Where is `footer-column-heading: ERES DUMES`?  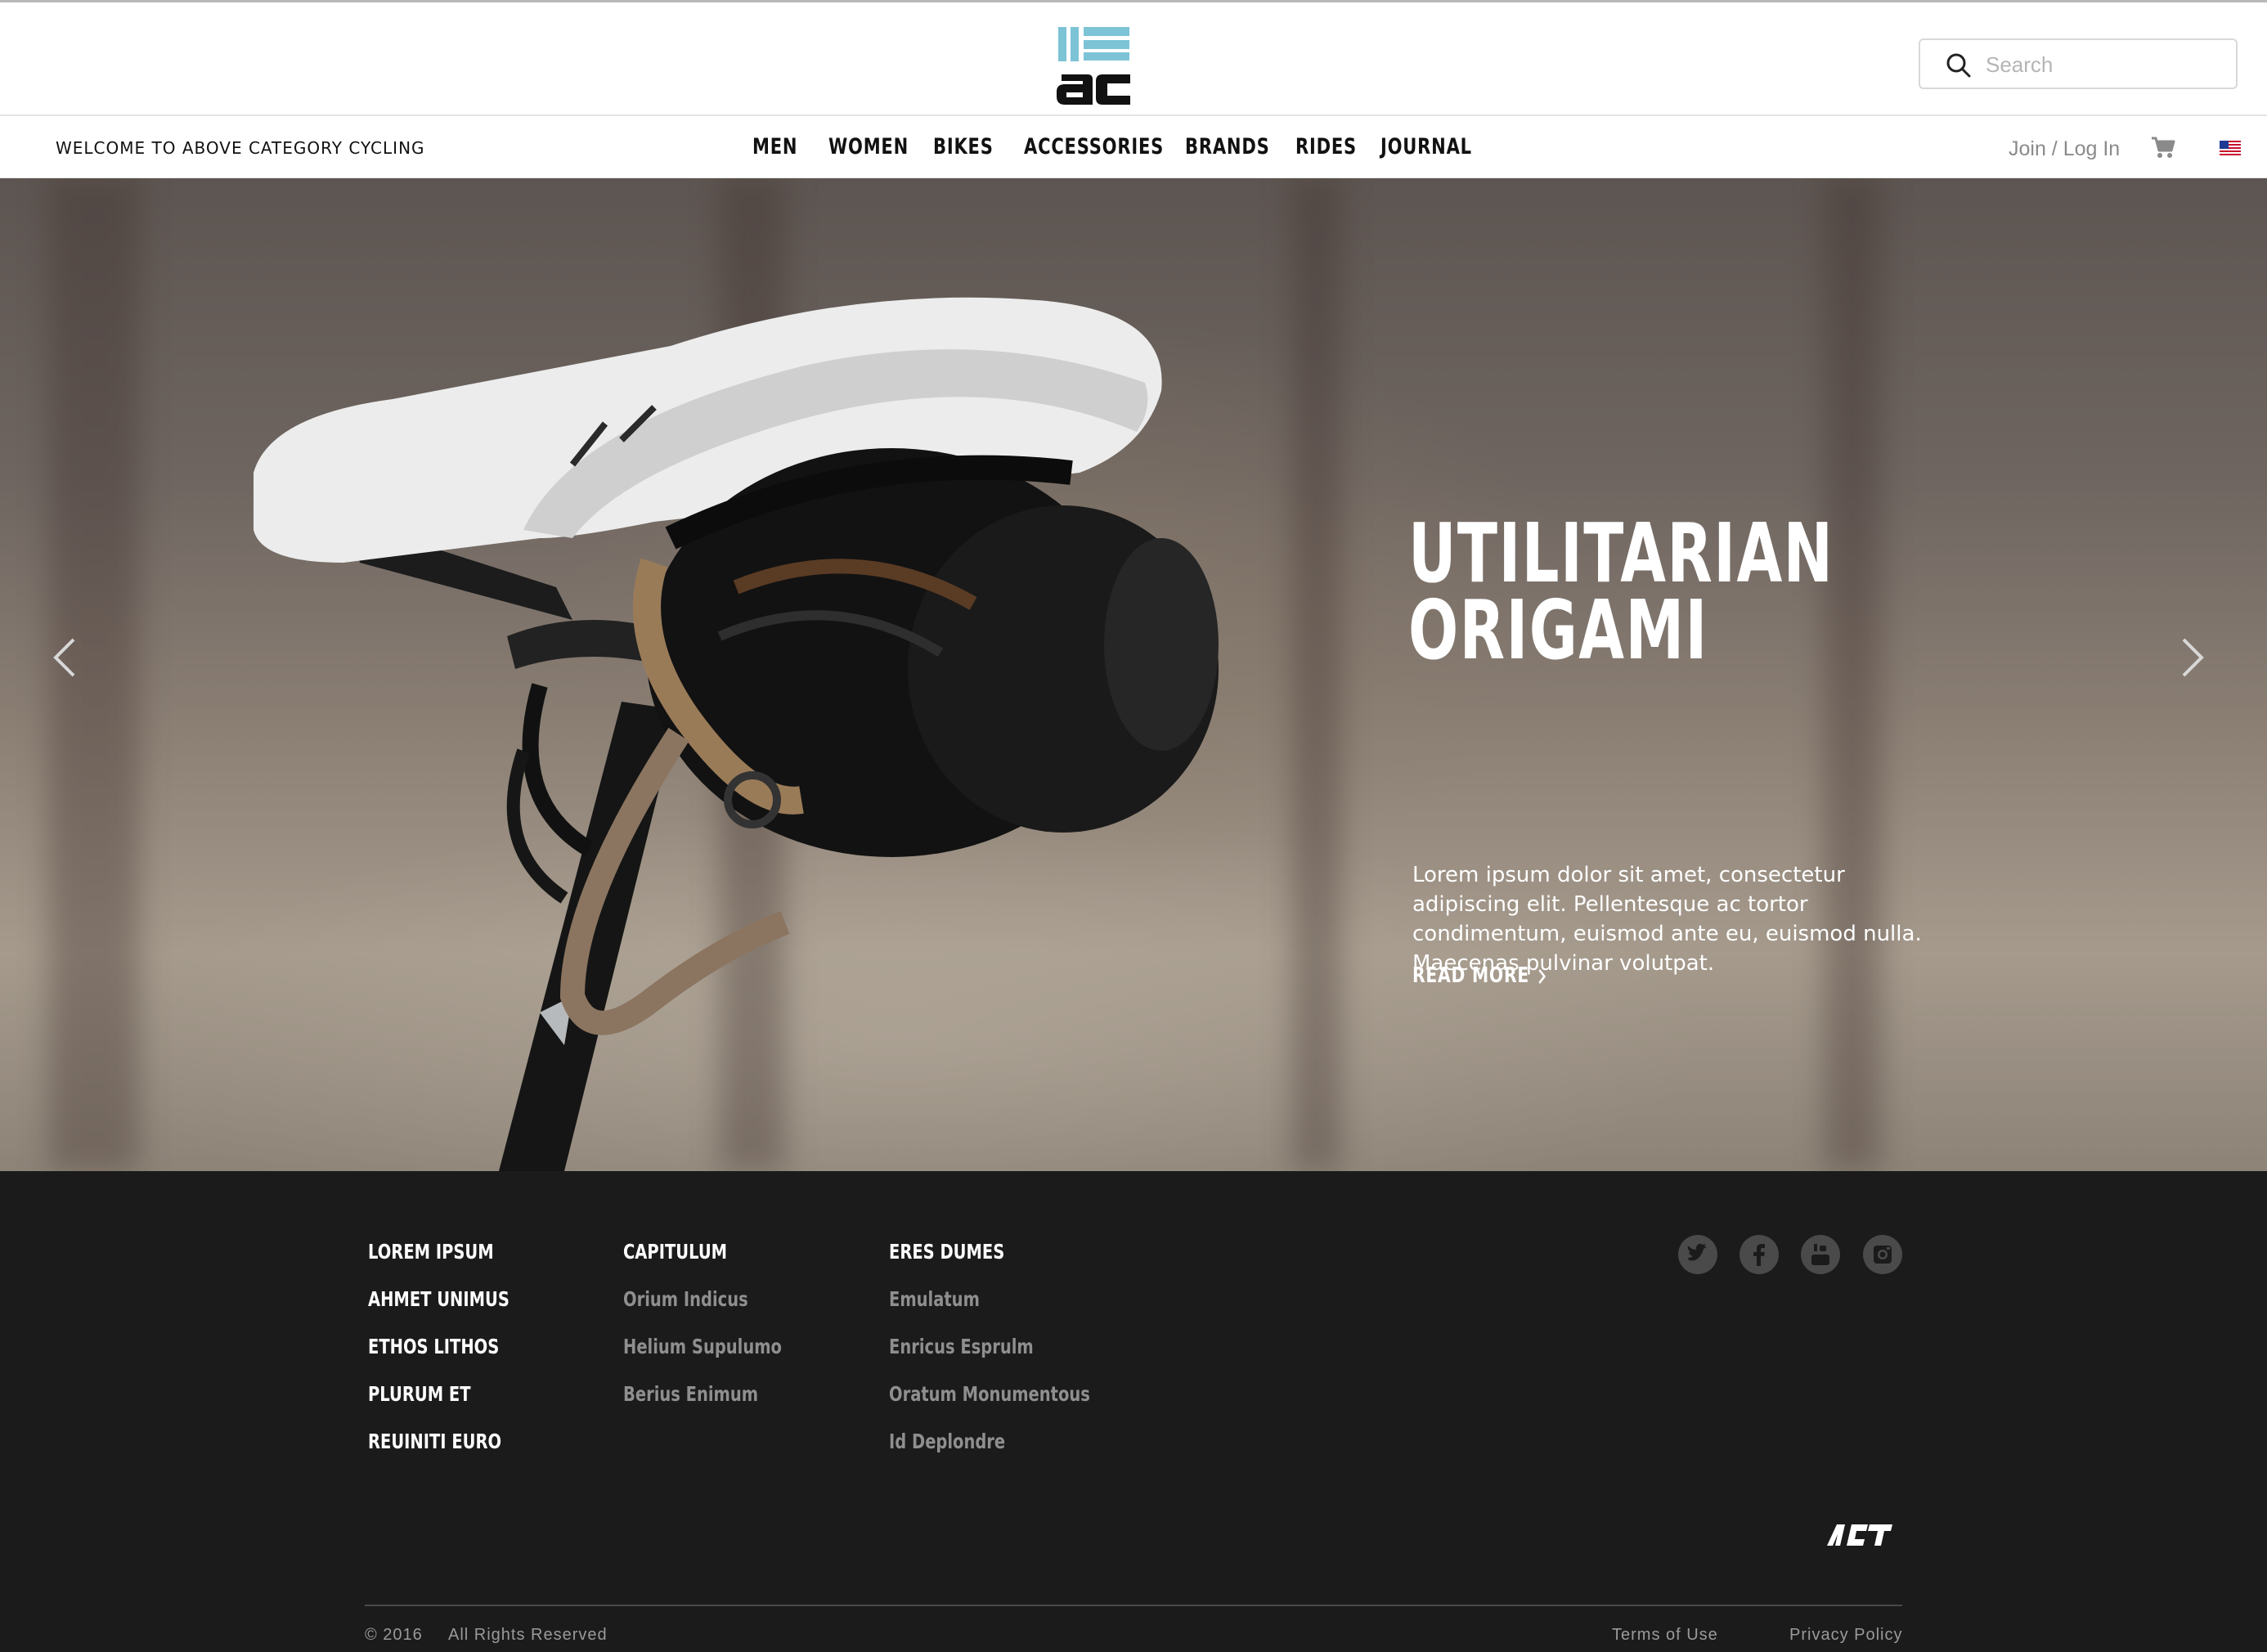
footer-column-heading: ERES DUMES is located at coordinates (989, 1263).